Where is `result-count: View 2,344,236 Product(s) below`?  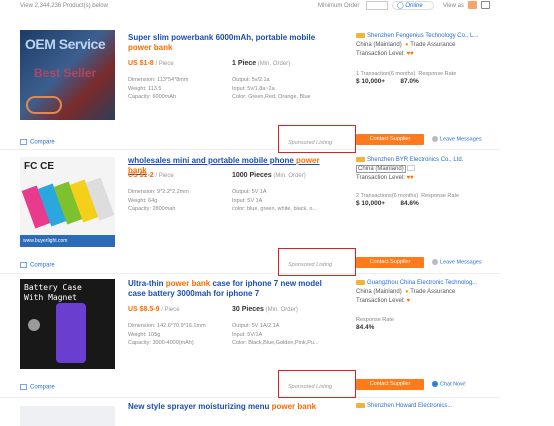
result-count: View 2,344,236 Product(s) below is located at coordinates (64, 6).